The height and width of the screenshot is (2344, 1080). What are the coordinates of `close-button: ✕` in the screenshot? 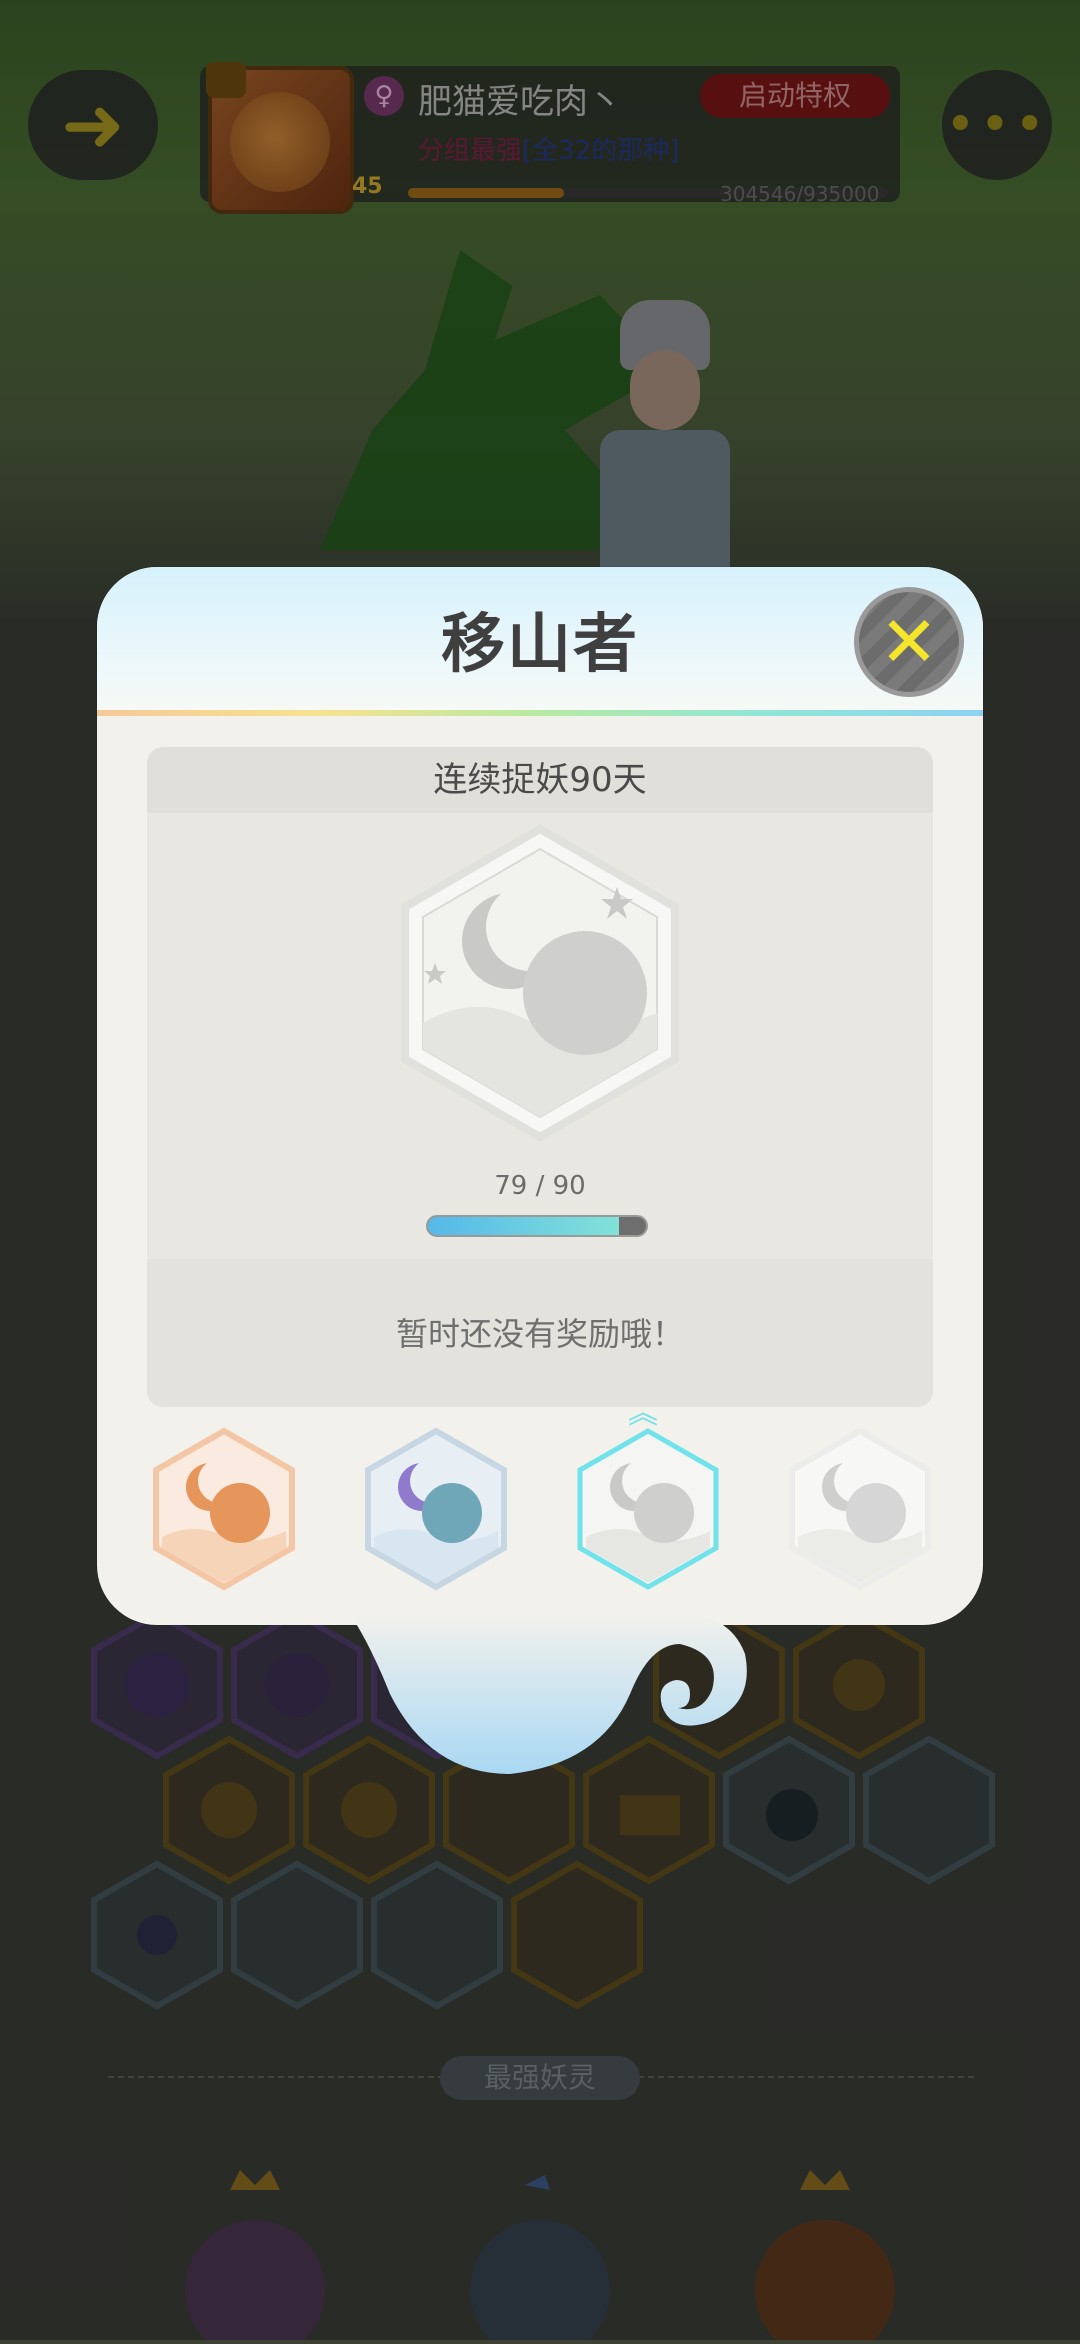 It's located at (909, 642).